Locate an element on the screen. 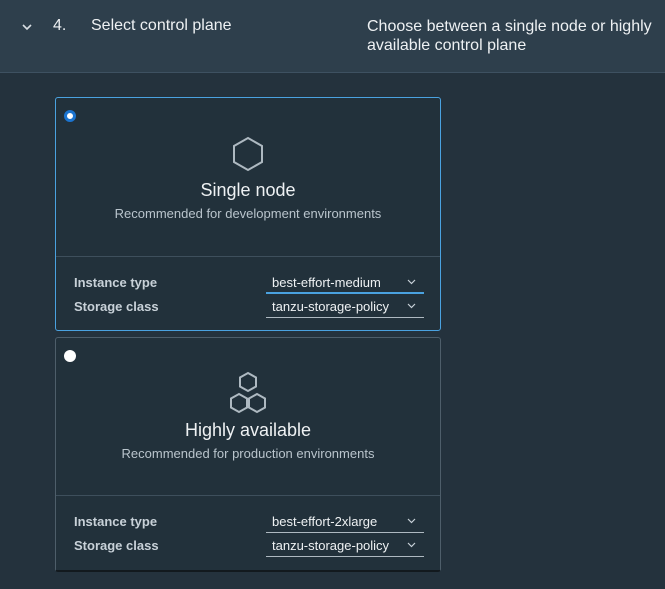 The image size is (665, 589). instance-type-select: best-effort-2xlarge is located at coordinates (345, 521).